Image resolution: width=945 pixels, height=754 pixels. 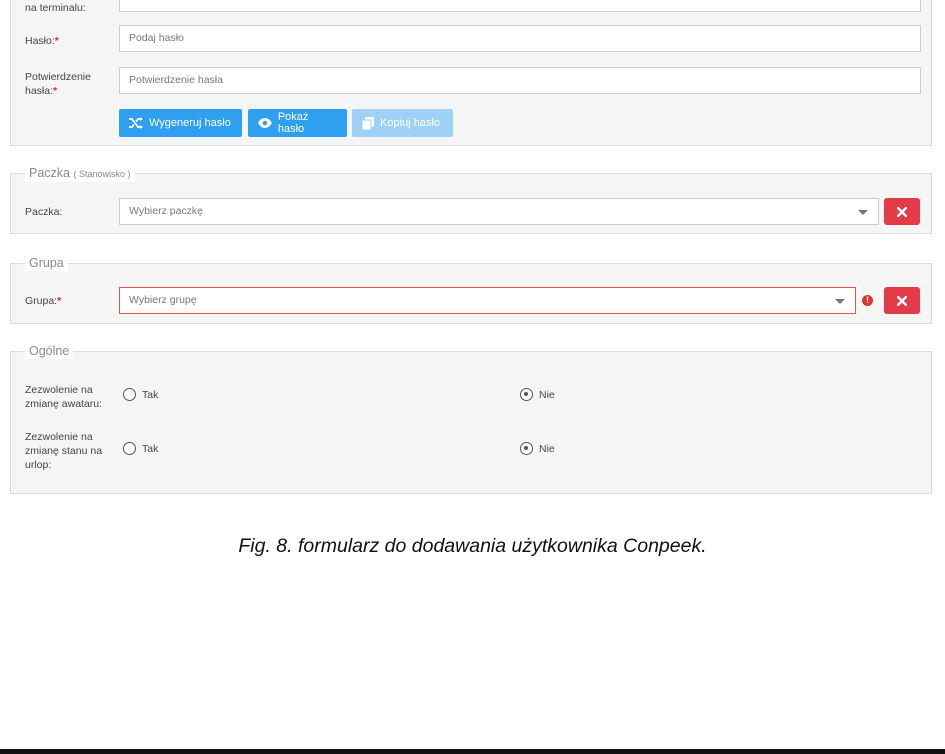 What do you see at coordinates (520, 38) in the screenshot?
I see `password-input: Podaj hasło` at bounding box center [520, 38].